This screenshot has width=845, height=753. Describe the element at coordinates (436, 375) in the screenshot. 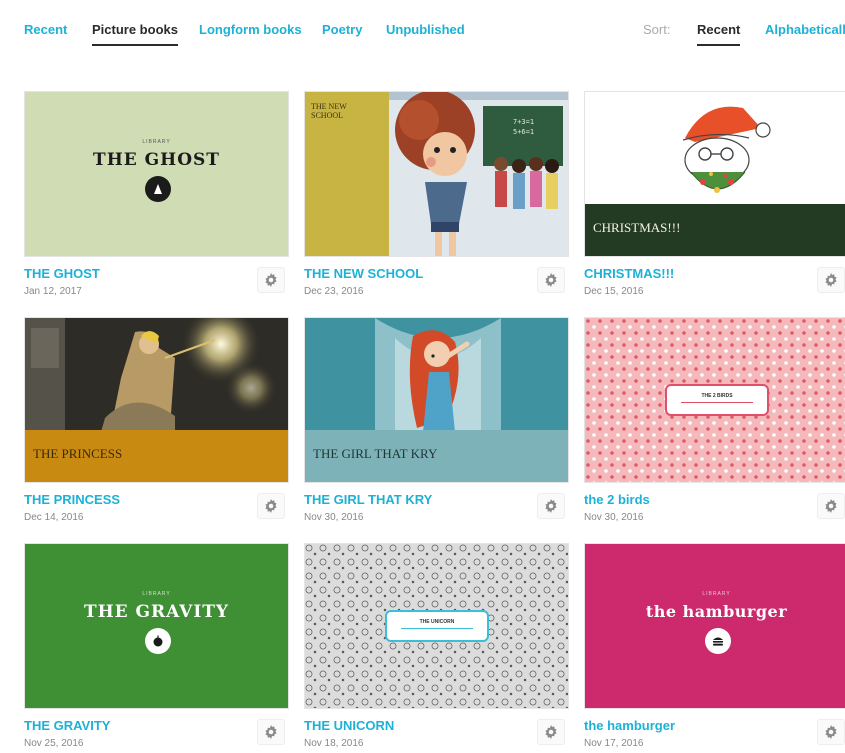

I see `crying-girl-illustration-icon` at that location.